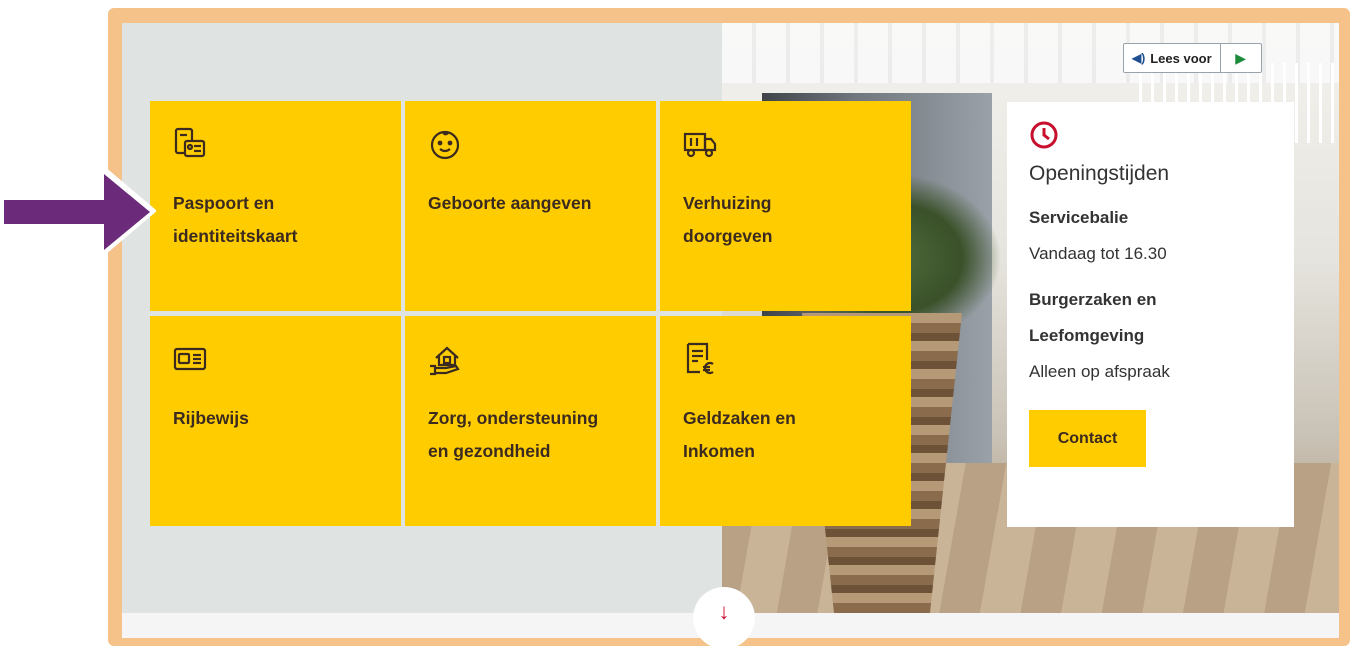  What do you see at coordinates (1087, 438) in the screenshot?
I see `contact-button: Contact` at bounding box center [1087, 438].